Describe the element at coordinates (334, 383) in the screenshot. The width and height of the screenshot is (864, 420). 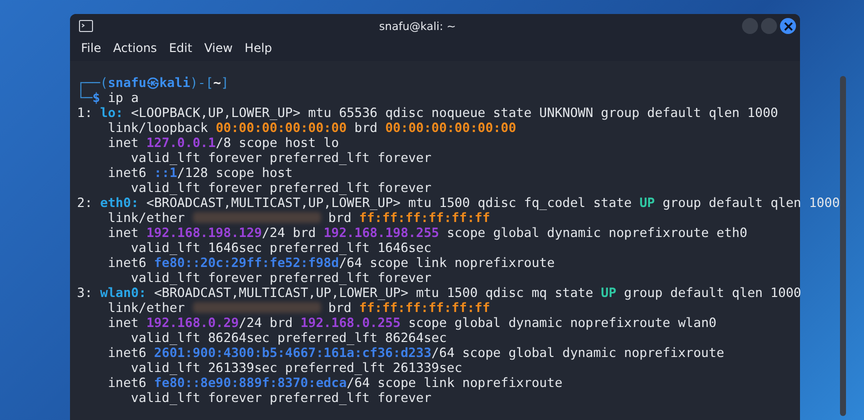
I see `terminal-line: inet6 fe80::8e90:889f:8370:edca/64 scope link noprefixroute` at that location.